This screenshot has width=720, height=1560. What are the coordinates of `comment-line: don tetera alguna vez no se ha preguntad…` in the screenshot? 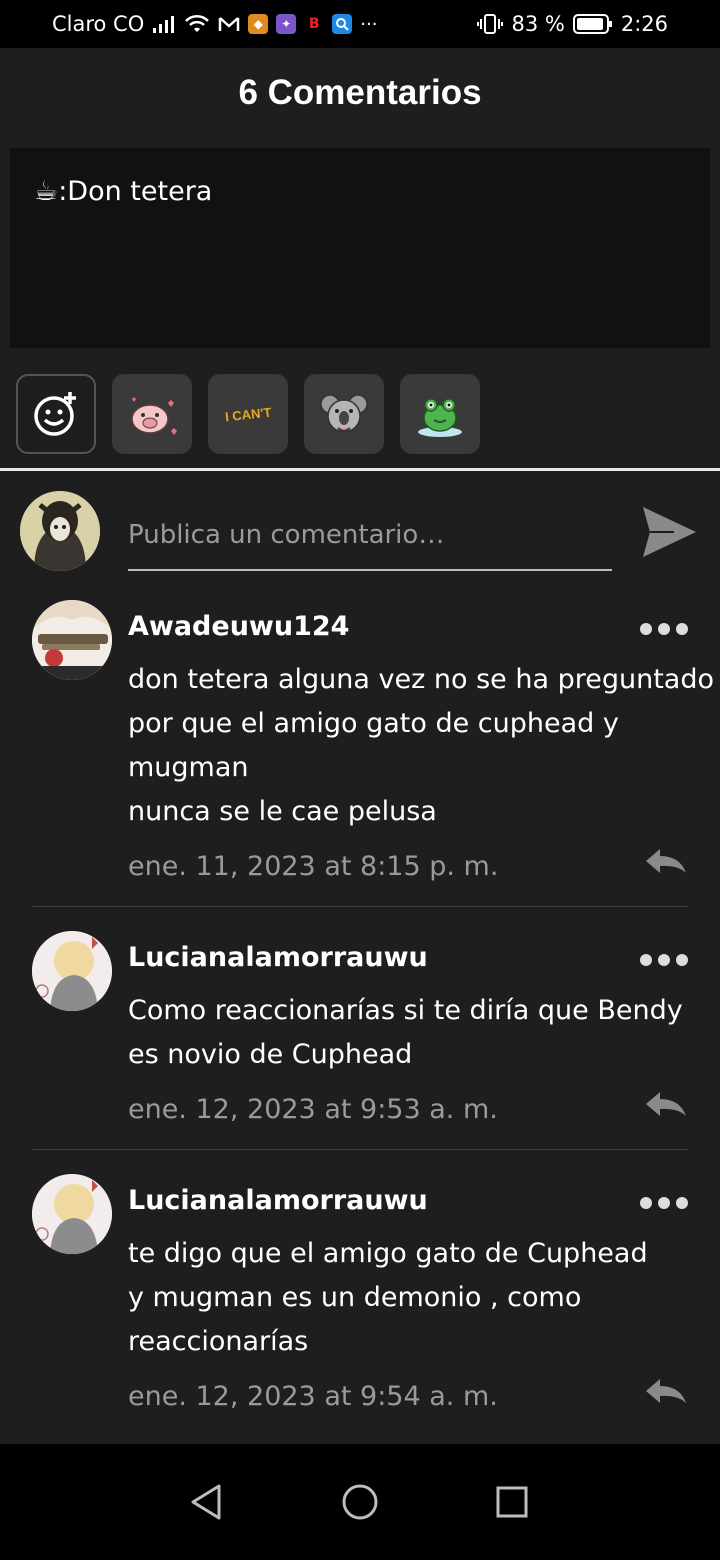 It's located at (421, 679).